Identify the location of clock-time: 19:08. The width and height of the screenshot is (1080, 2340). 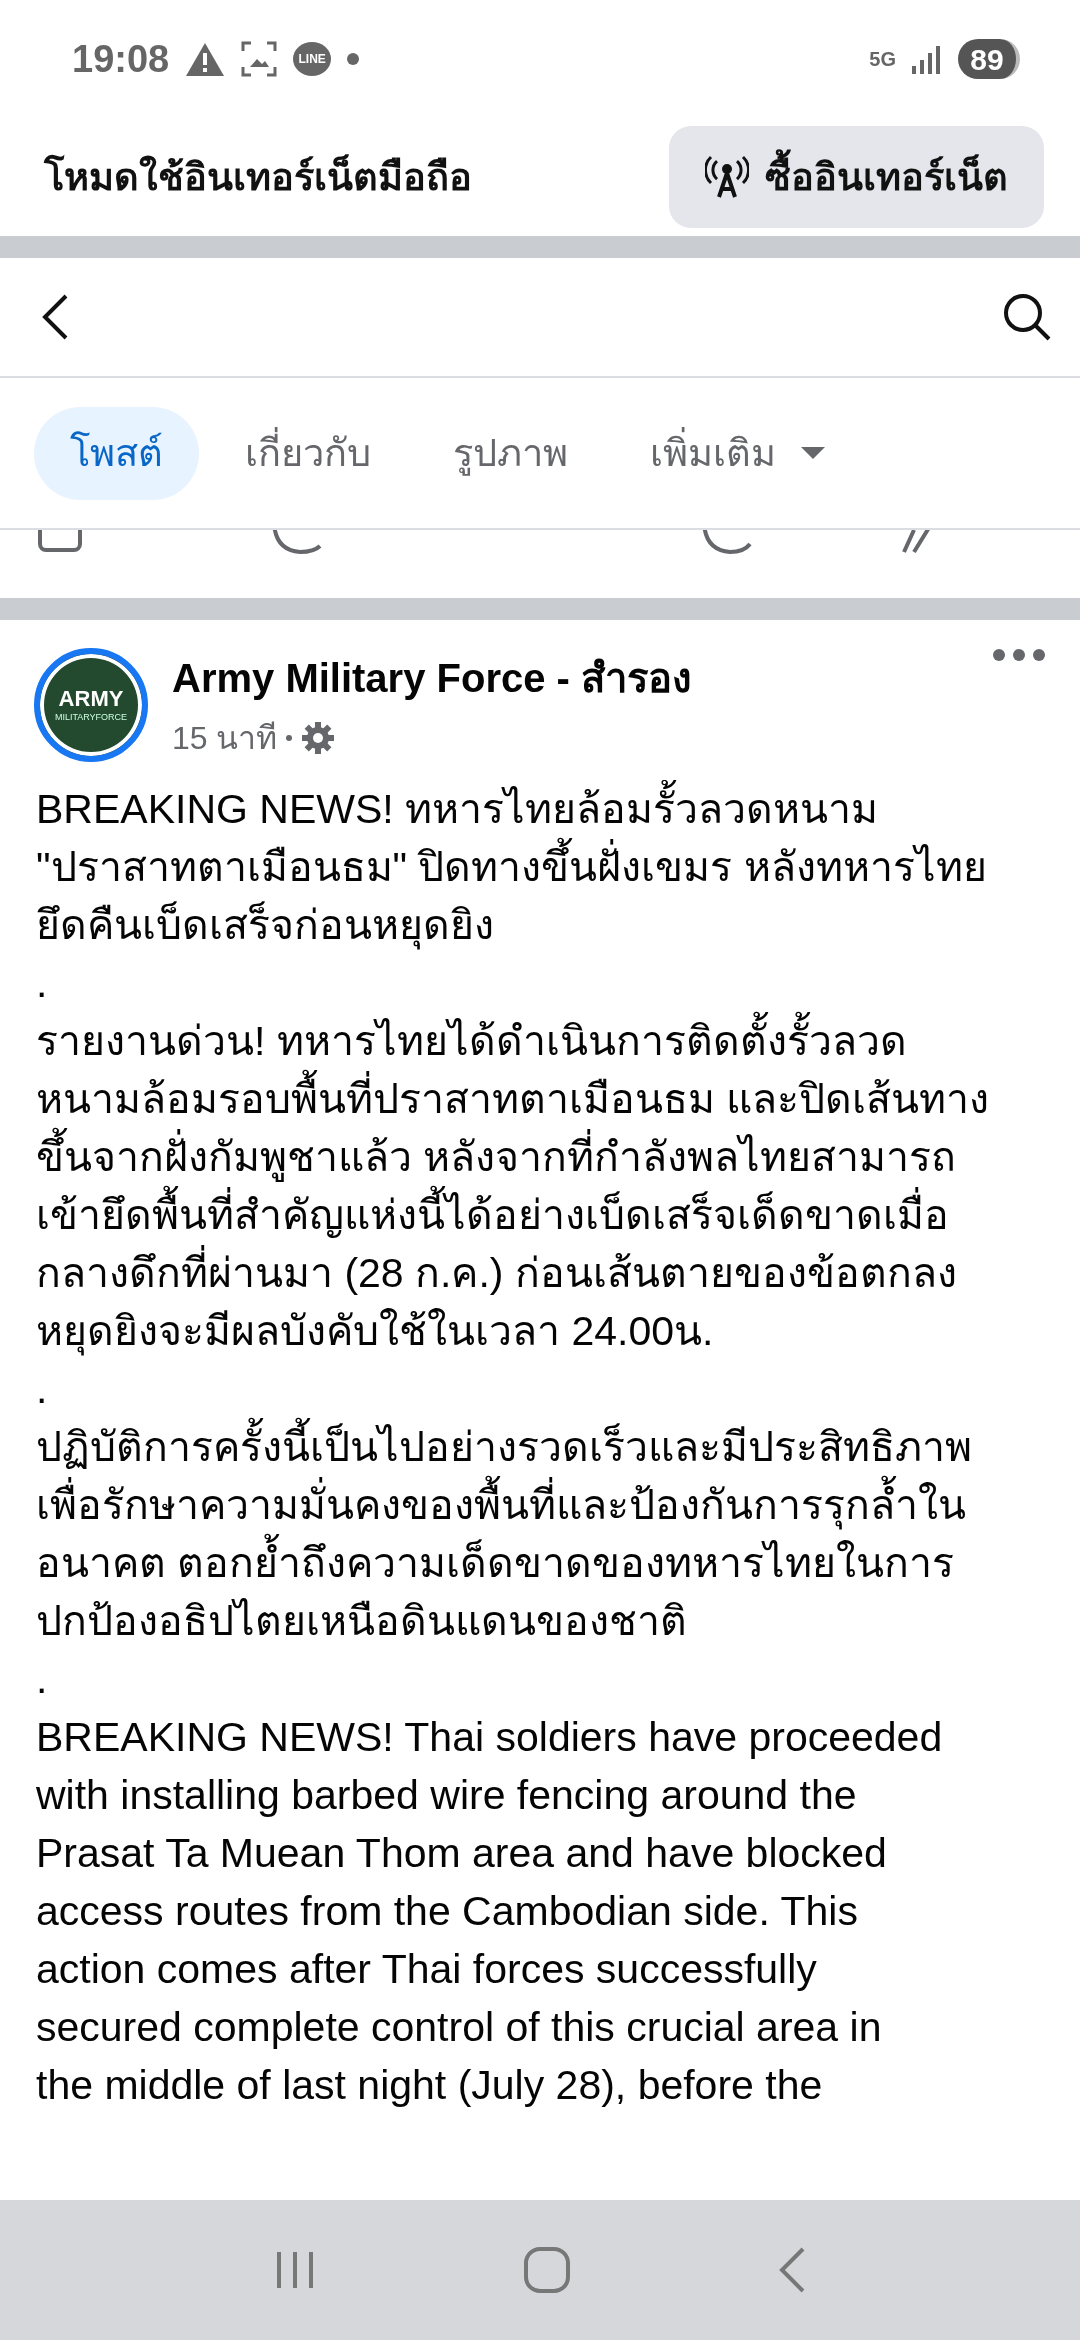
(121, 59).